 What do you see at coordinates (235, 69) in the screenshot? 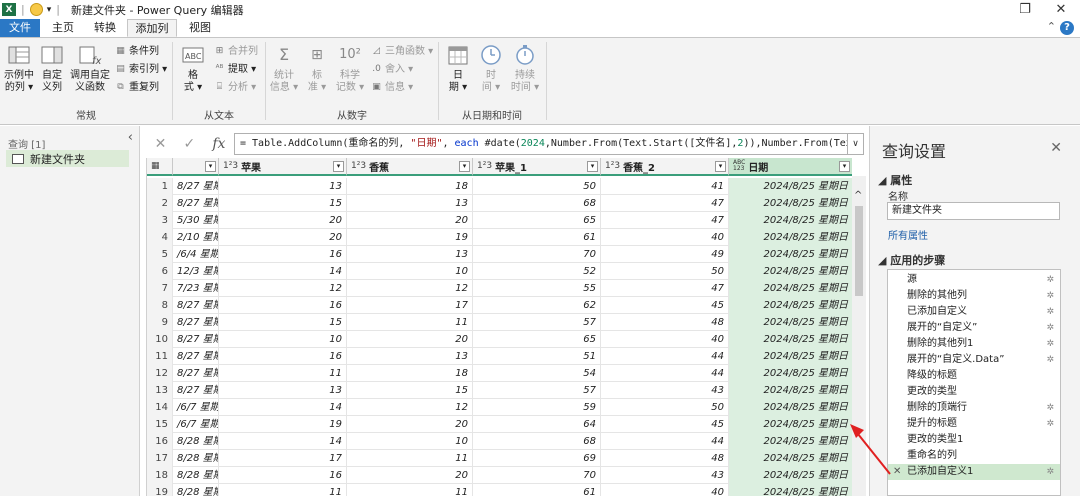
I see `extract-button: ᴬᴮ 提取 ▾` at bounding box center [235, 69].